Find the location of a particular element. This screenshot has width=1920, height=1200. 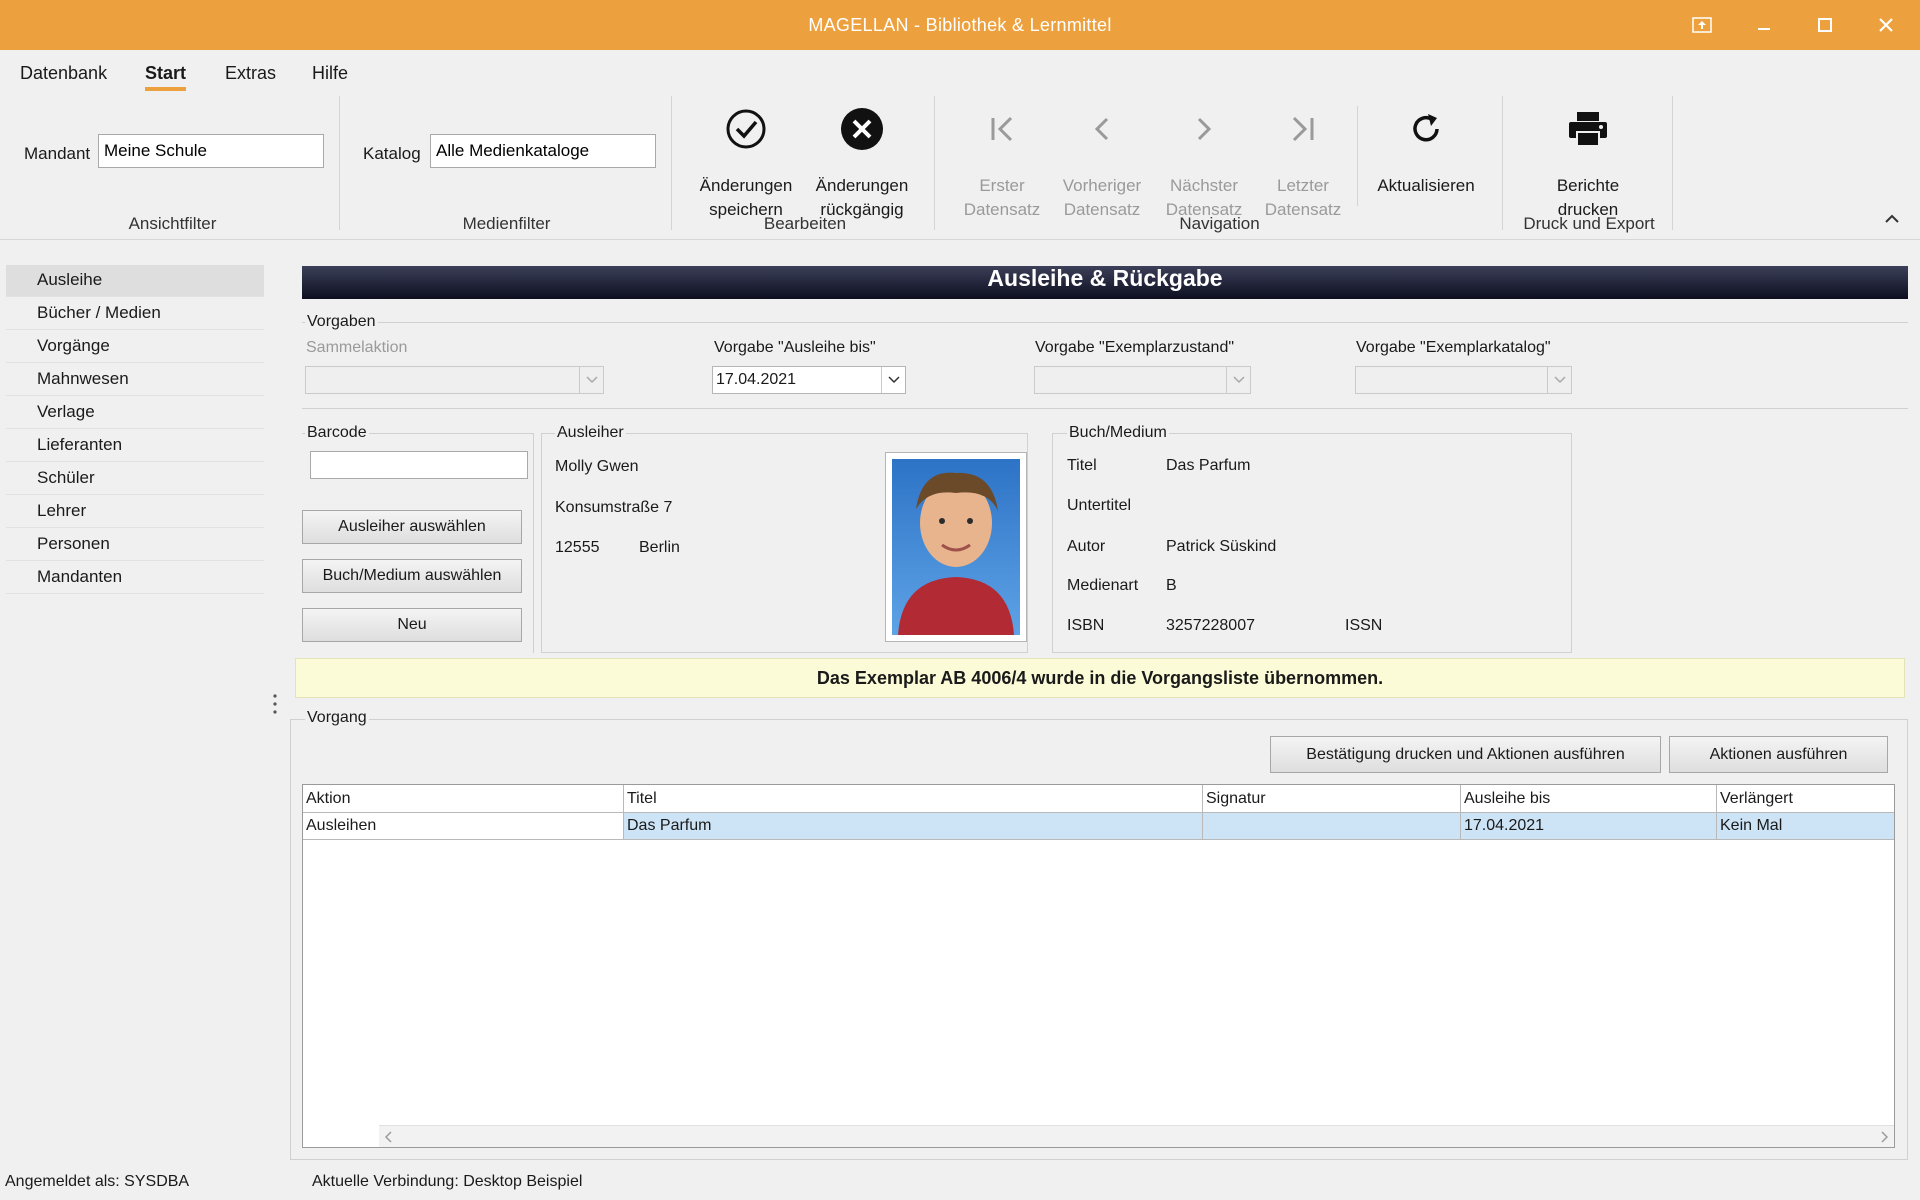

sidebar-item-schueler: Schüler is located at coordinates (135, 479).